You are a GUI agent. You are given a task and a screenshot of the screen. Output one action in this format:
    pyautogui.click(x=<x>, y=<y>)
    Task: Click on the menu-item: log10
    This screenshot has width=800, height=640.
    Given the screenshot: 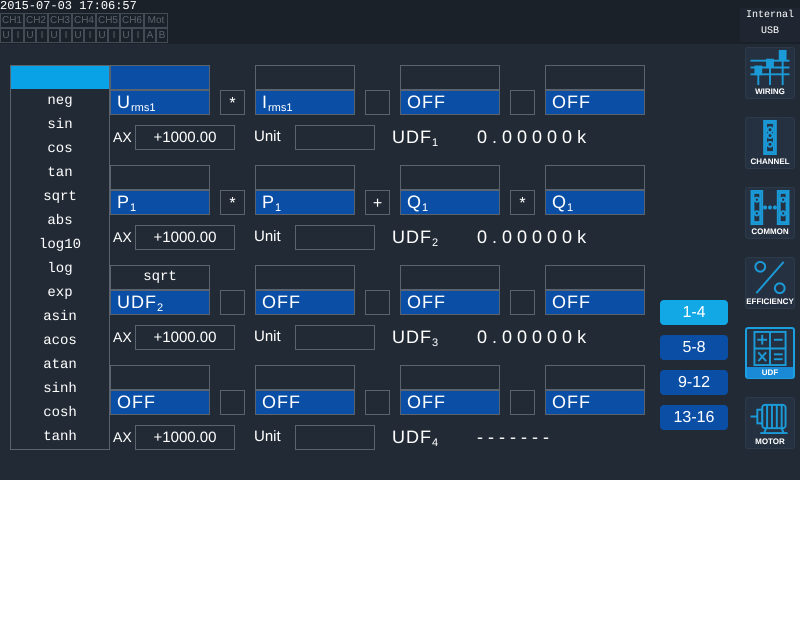 What is the action you would take?
    pyautogui.click(x=60, y=245)
    